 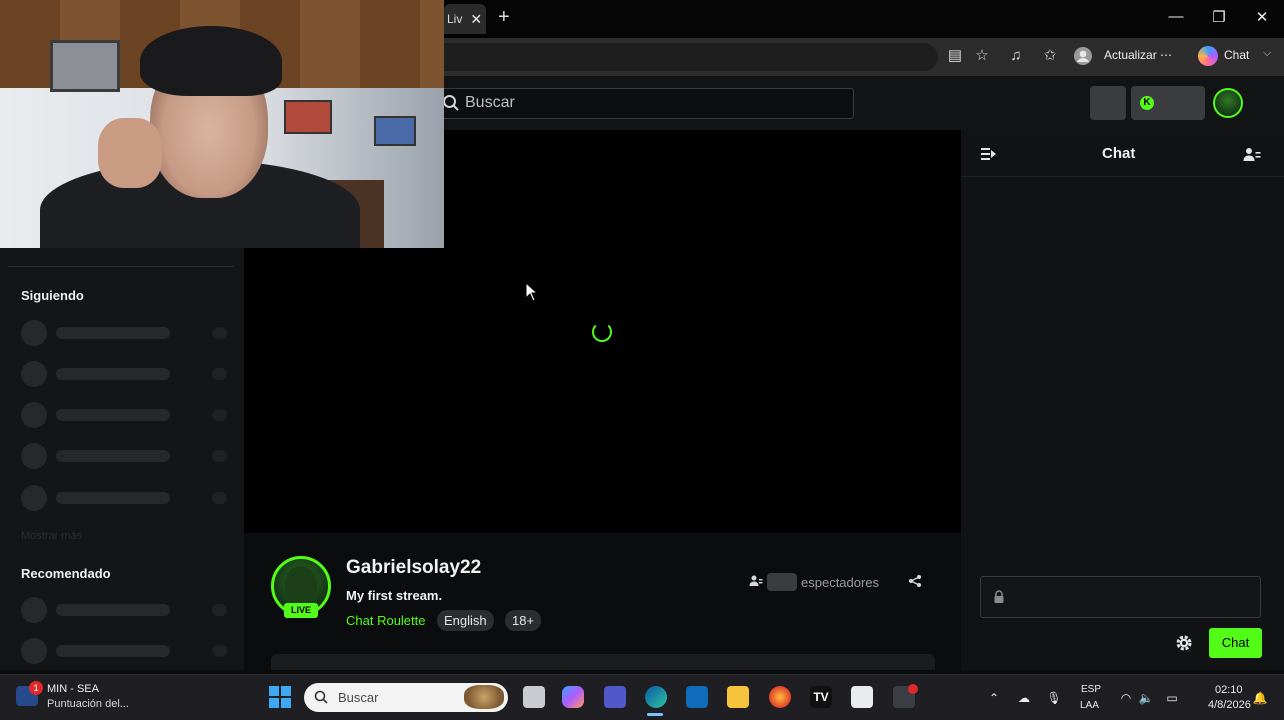 I want to click on about-panel, so click(x=603, y=662).